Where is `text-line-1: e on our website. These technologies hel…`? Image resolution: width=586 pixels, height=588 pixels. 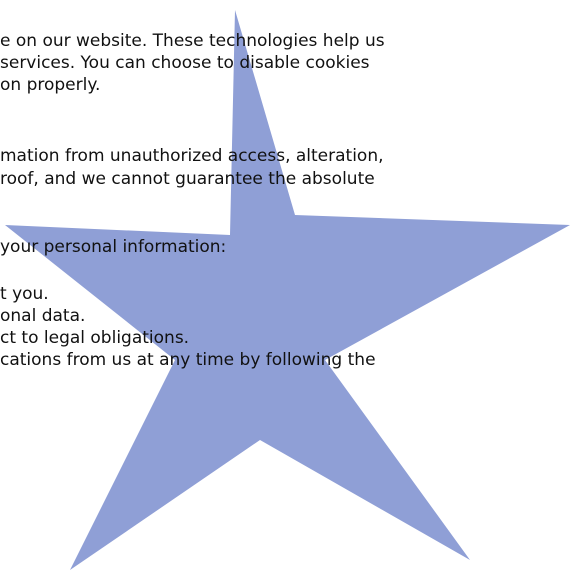
text-line-1: e on our website. These technologies hel… is located at coordinates (192, 41).